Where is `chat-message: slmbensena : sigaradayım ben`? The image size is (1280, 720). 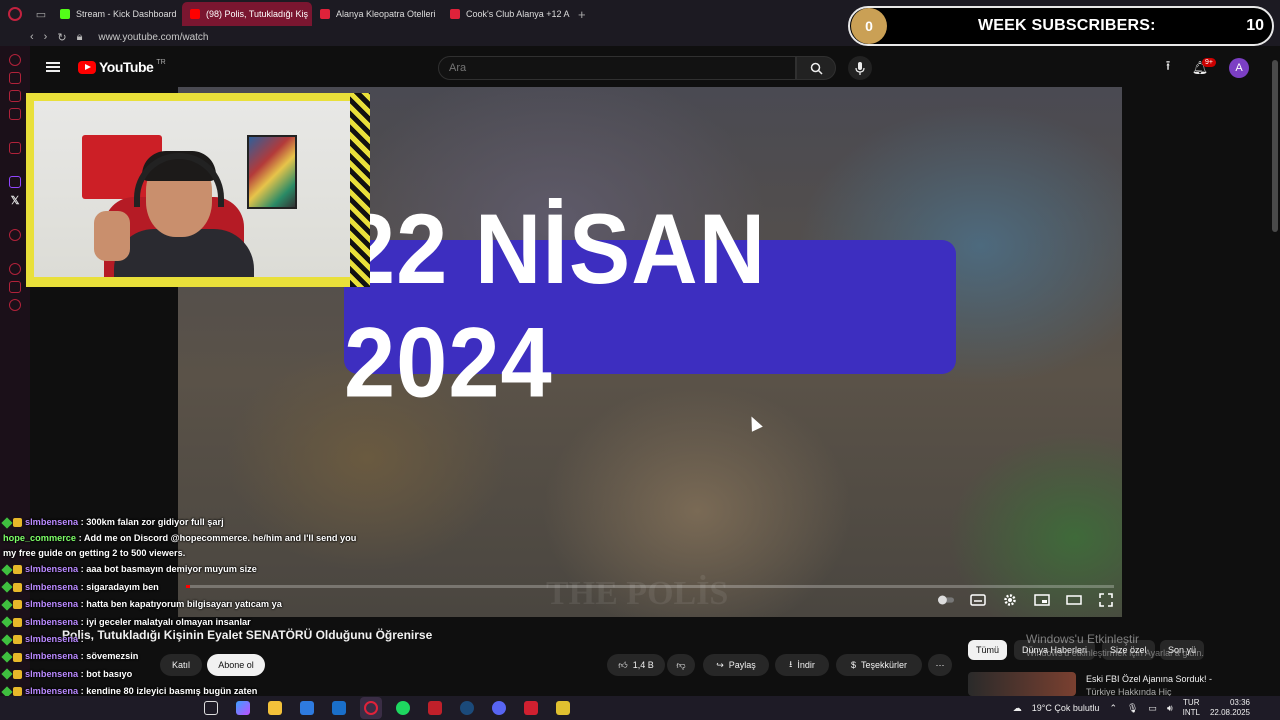
chat-message: slmbensena : sigaradayım ben is located at coordinates (182, 587).